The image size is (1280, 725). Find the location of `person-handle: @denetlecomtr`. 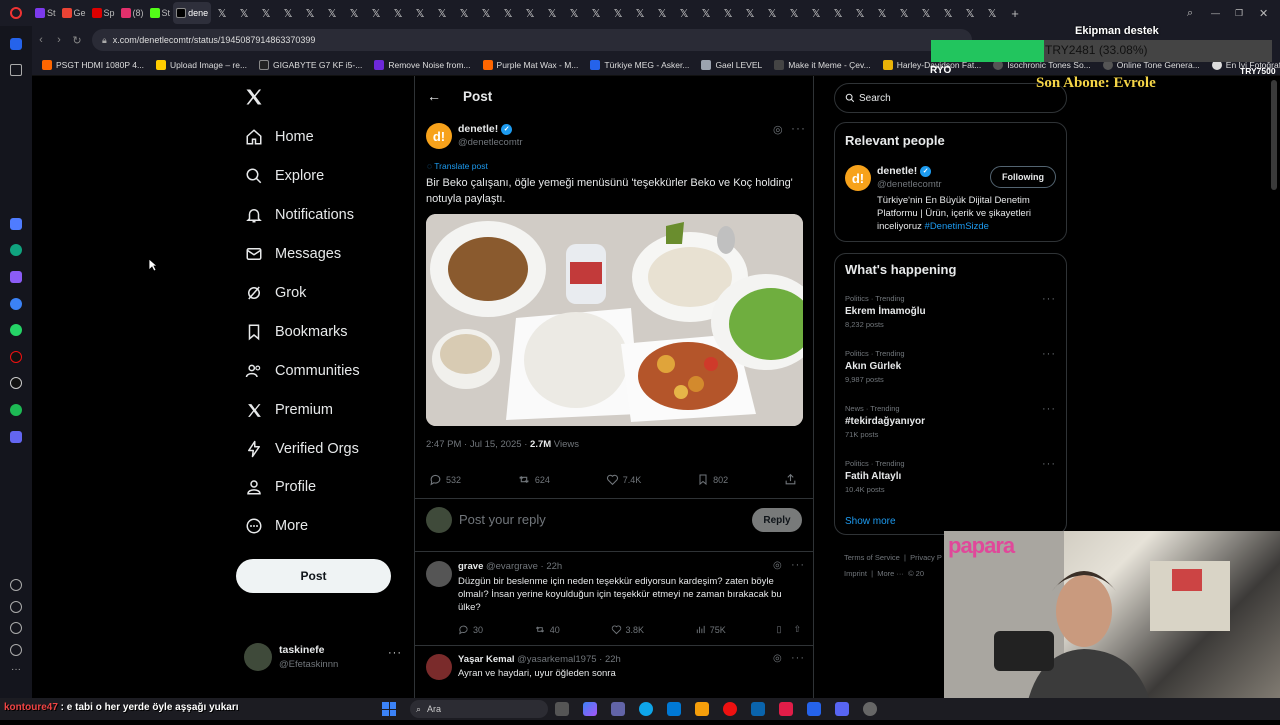

person-handle: @denetlecomtr is located at coordinates (909, 184).